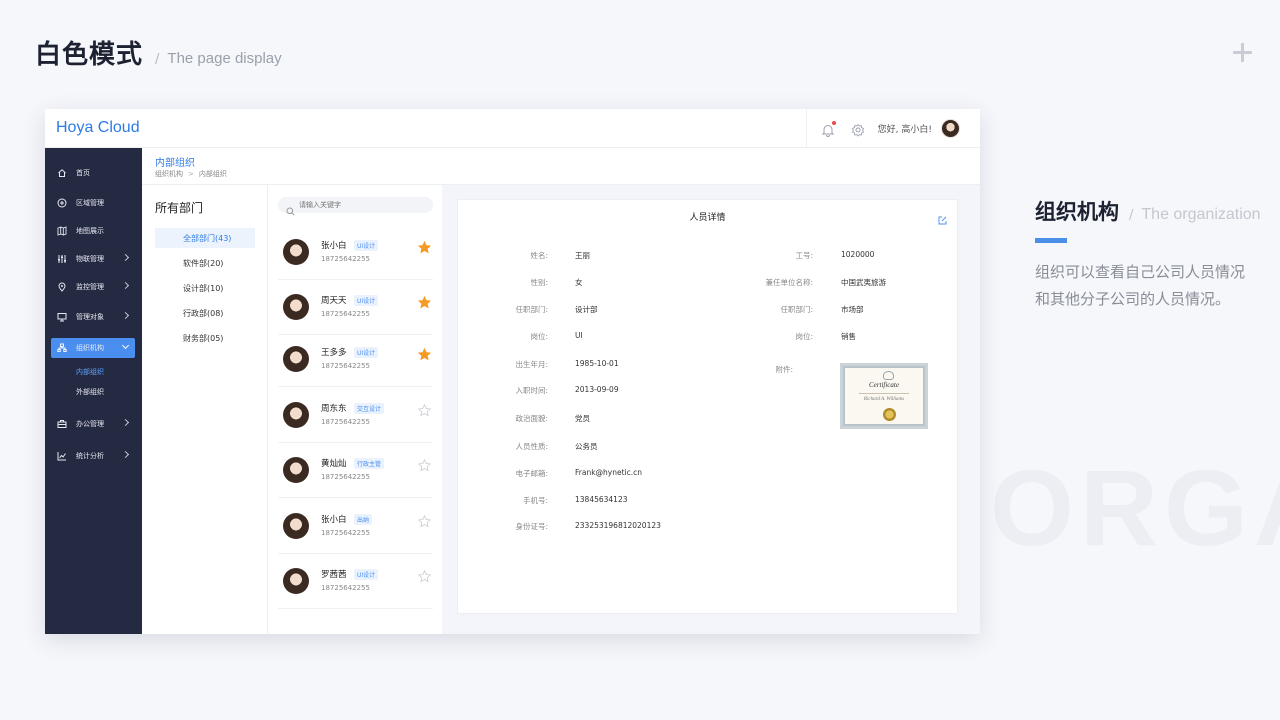 The width and height of the screenshot is (1280, 720). Describe the element at coordinates (355, 581) in the screenshot. I see `person-row: 罗茜茜 UI设计 18725642255` at that location.